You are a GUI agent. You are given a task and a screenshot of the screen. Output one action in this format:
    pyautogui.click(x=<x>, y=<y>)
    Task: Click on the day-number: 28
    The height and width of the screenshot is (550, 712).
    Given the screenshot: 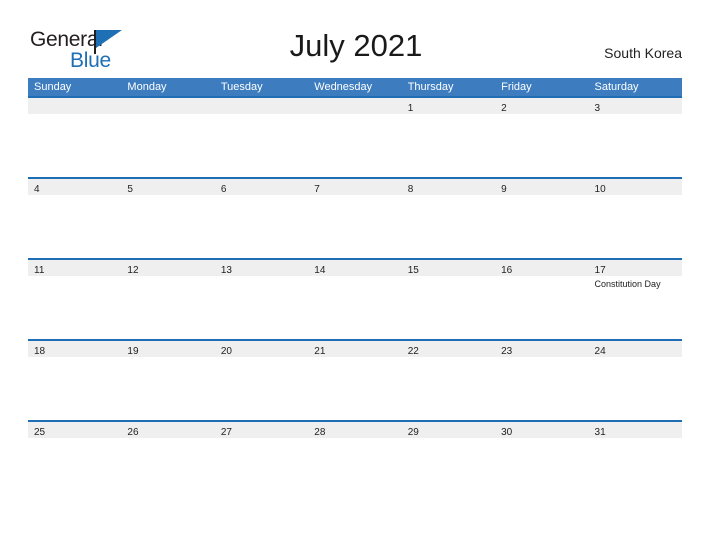 What is the action you would take?
    pyautogui.click(x=320, y=432)
    